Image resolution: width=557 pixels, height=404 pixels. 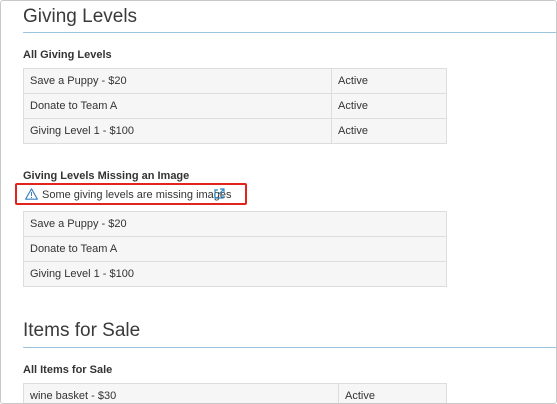 I want to click on table-row: Save a Puppy - $20 Active, so click(x=235, y=81).